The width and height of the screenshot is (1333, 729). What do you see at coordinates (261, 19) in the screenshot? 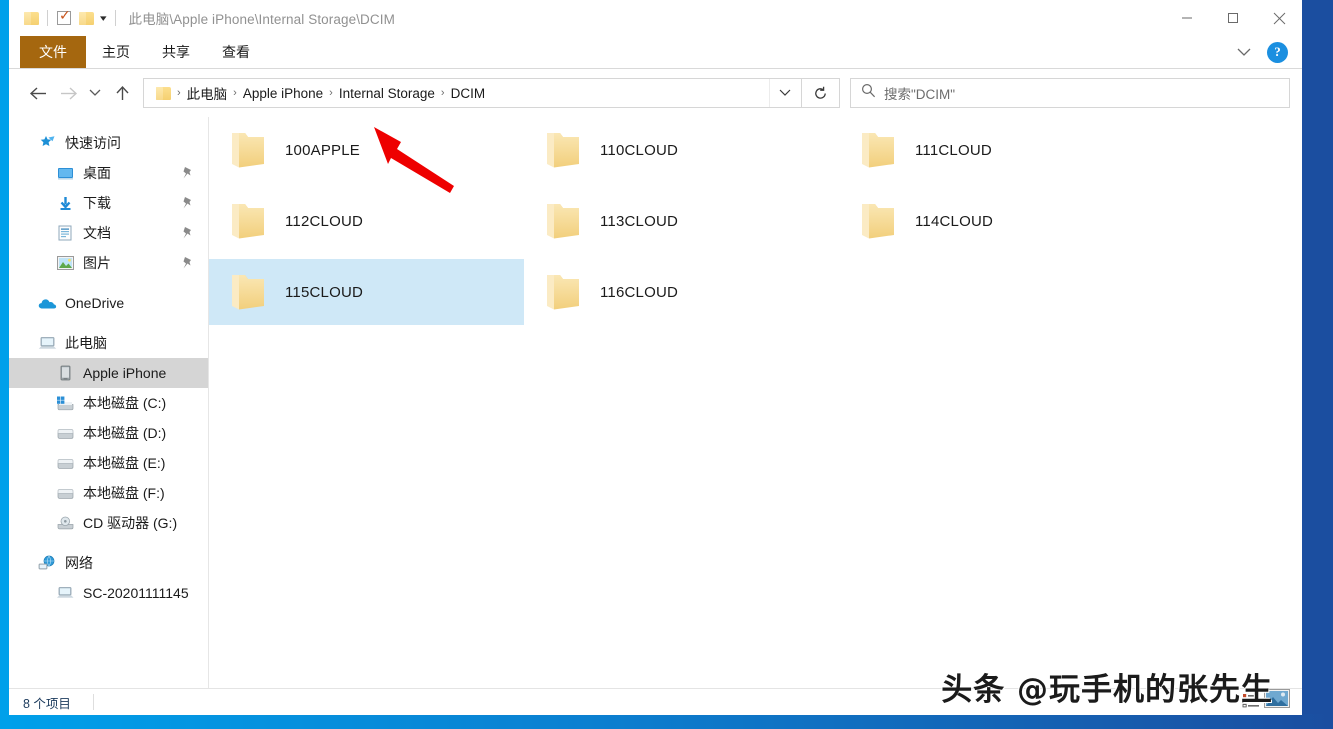
I see `window-title-path: 此电脑\Apple iPhone\Internal Storage\DCIM` at bounding box center [261, 19].